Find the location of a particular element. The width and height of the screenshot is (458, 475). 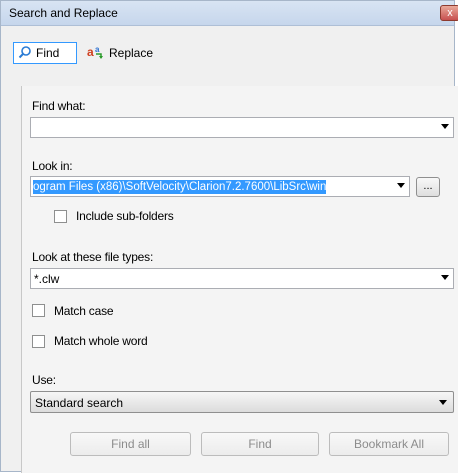

title-bar: Search and Replace x is located at coordinates (229, 13).